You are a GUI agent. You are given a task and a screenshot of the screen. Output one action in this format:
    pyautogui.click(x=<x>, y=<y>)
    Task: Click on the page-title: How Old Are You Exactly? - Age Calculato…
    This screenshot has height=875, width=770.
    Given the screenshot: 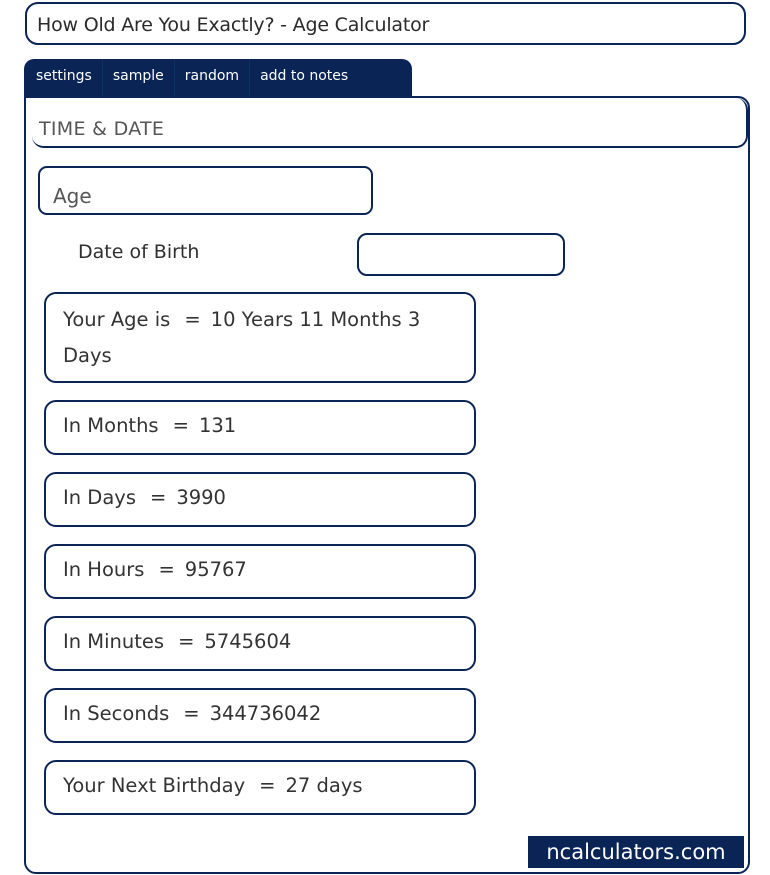 What is the action you would take?
    pyautogui.click(x=233, y=25)
    